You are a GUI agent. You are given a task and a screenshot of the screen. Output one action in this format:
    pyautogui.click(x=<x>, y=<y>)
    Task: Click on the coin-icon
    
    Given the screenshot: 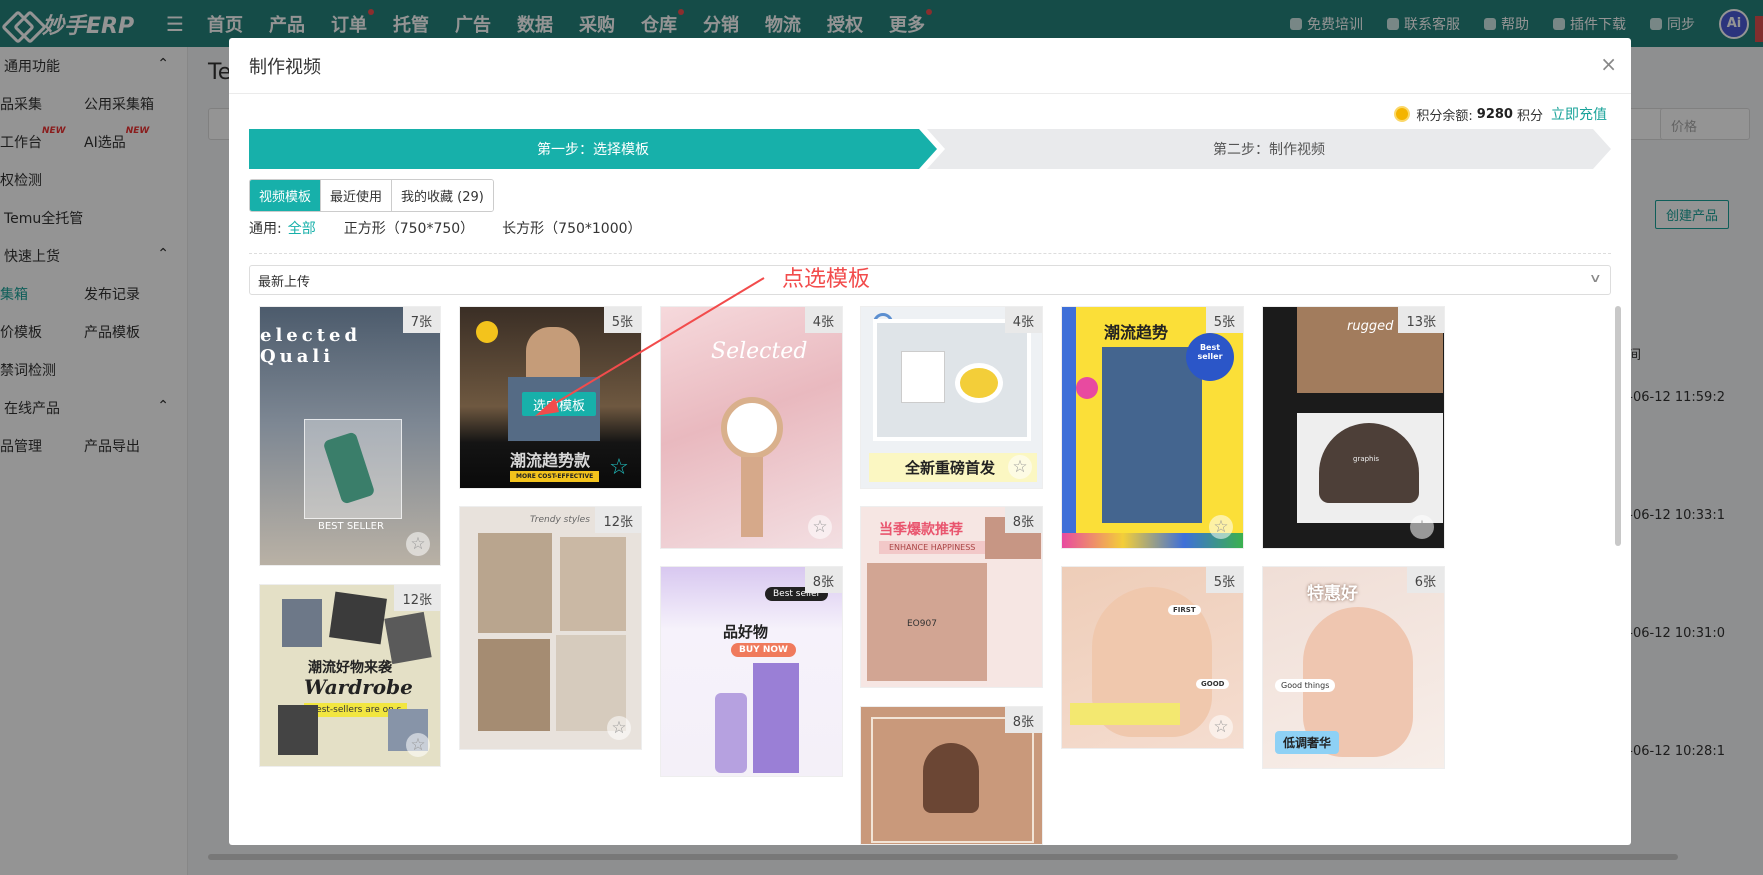 What is the action you would take?
    pyautogui.click(x=1402, y=114)
    